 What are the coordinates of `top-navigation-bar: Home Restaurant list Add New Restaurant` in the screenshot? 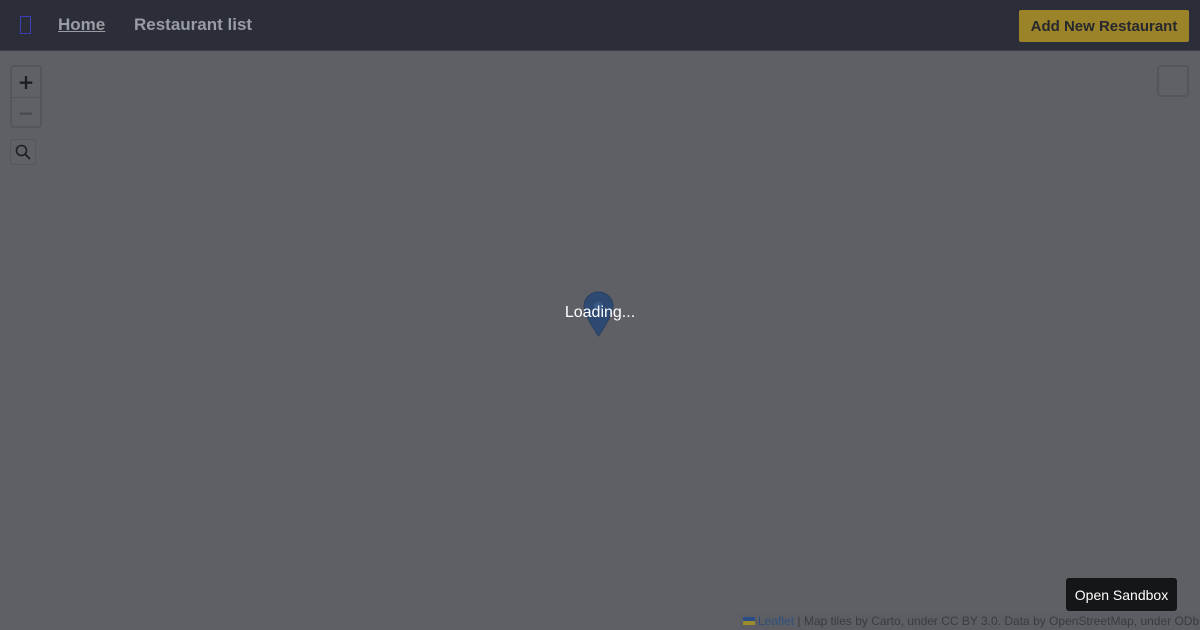 It's located at (600, 25).